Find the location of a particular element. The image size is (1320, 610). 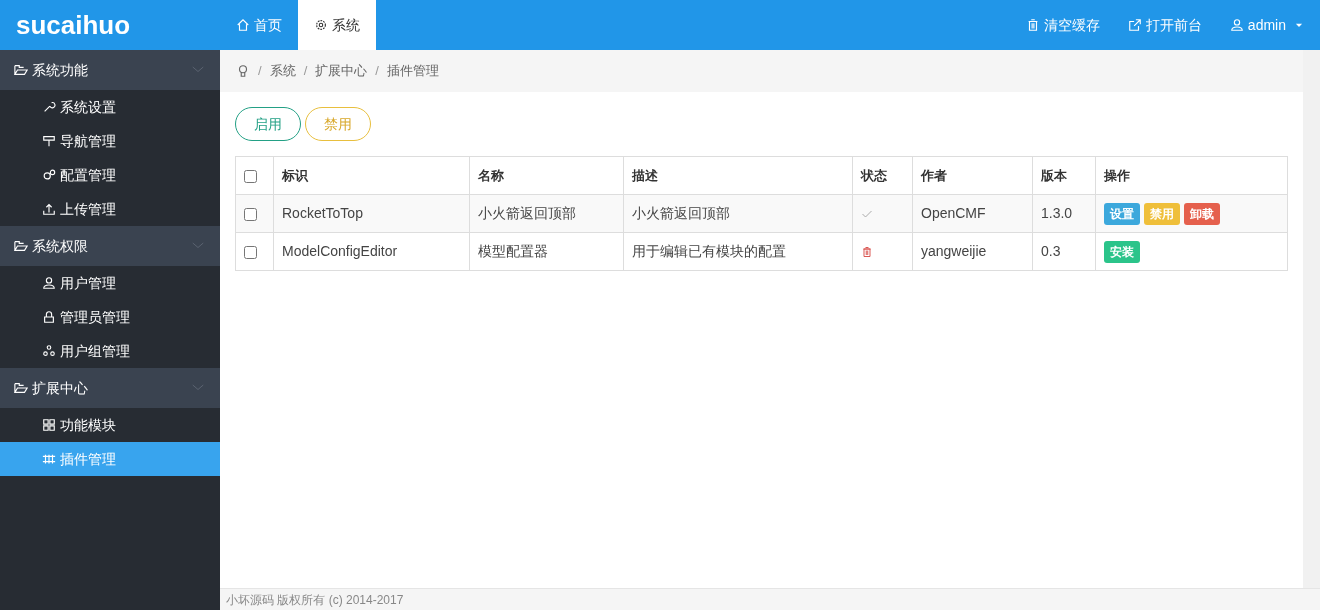

wrench-icon is located at coordinates (49, 107).